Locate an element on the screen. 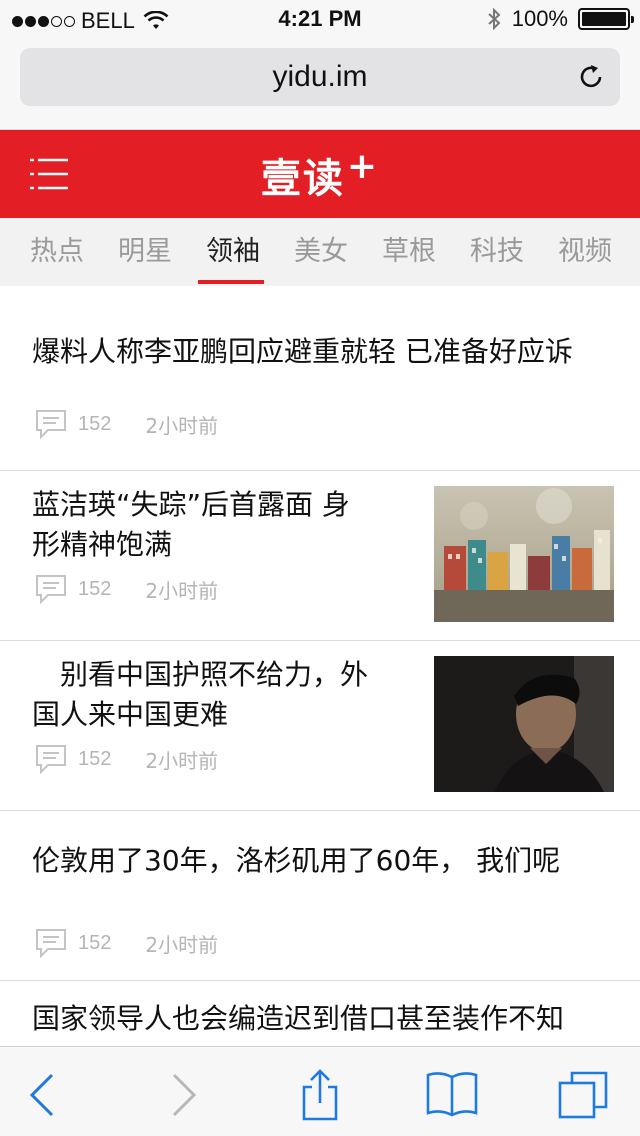 Image resolution: width=640 pixels, height=1136 pixels. tab-beauty: 美女 is located at coordinates (321, 252).